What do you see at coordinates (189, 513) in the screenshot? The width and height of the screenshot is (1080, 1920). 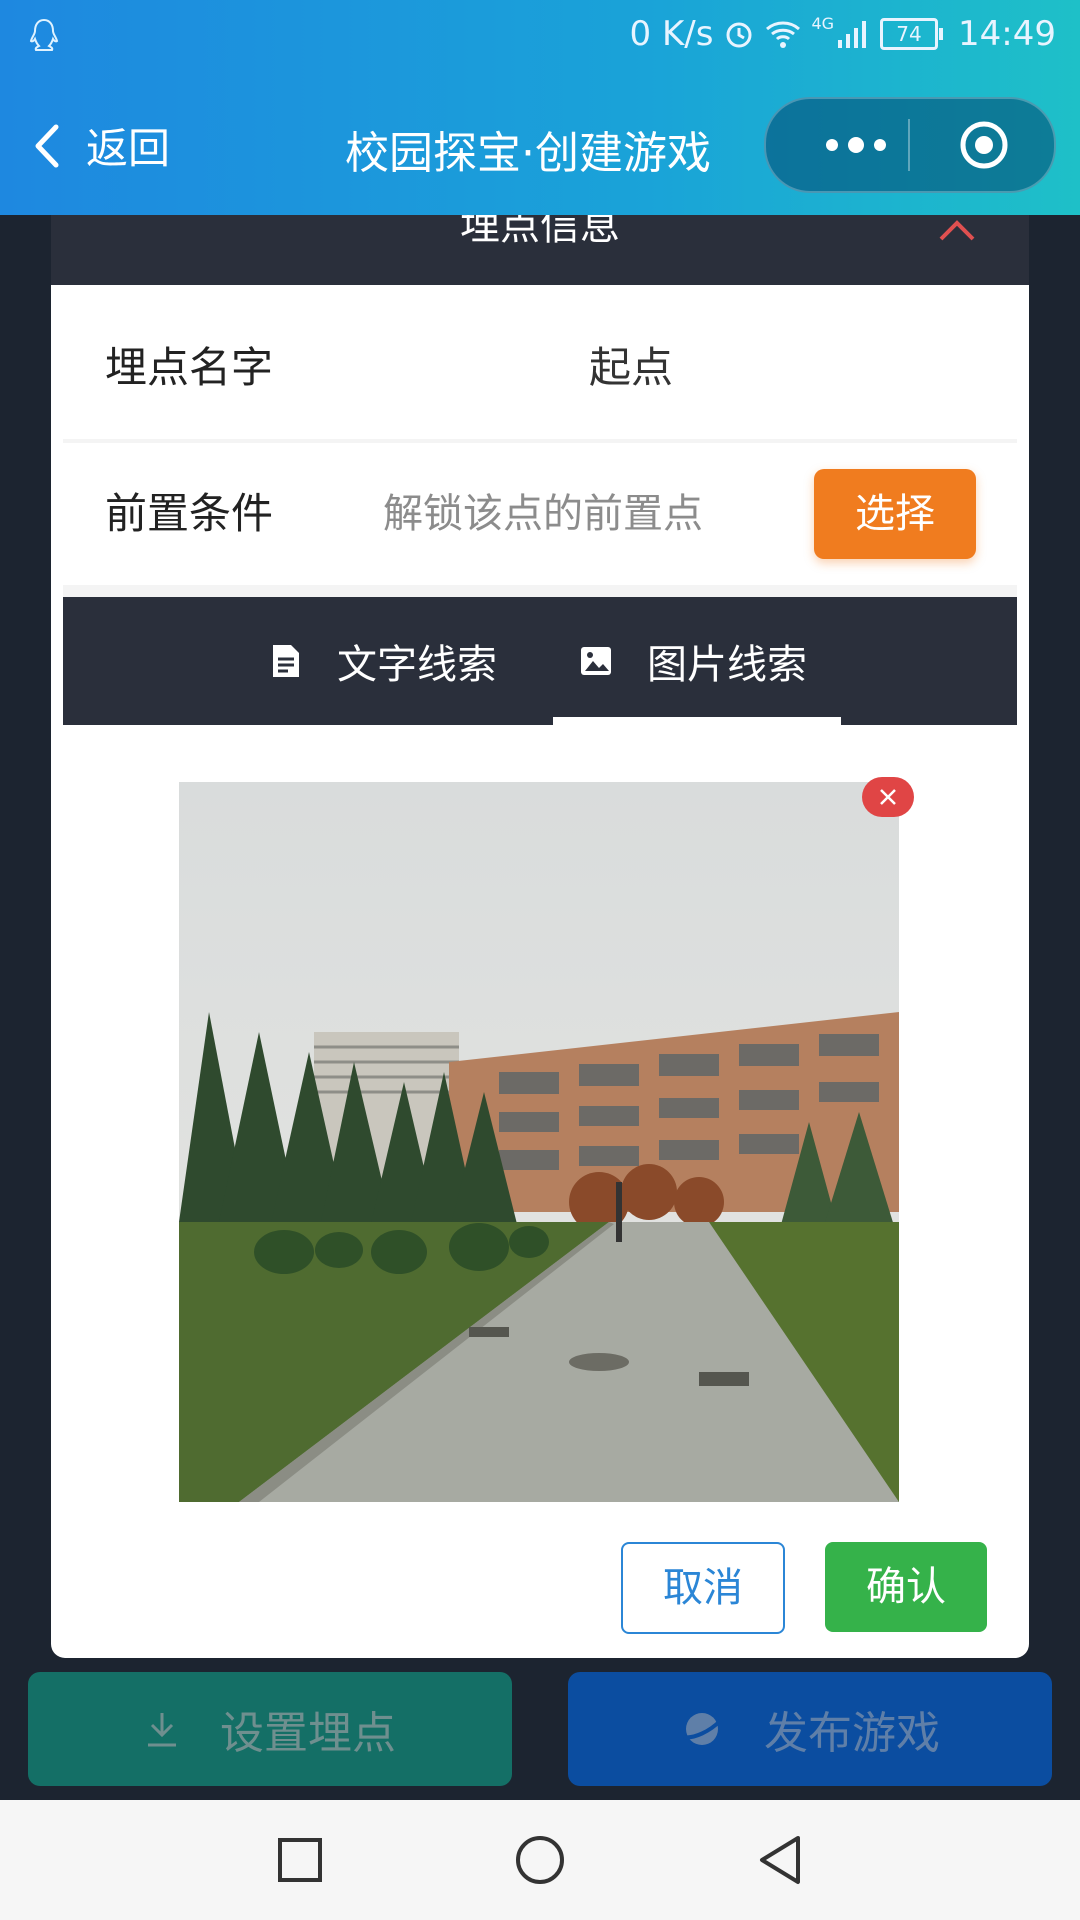 I see `precondition-label: 前置条件` at bounding box center [189, 513].